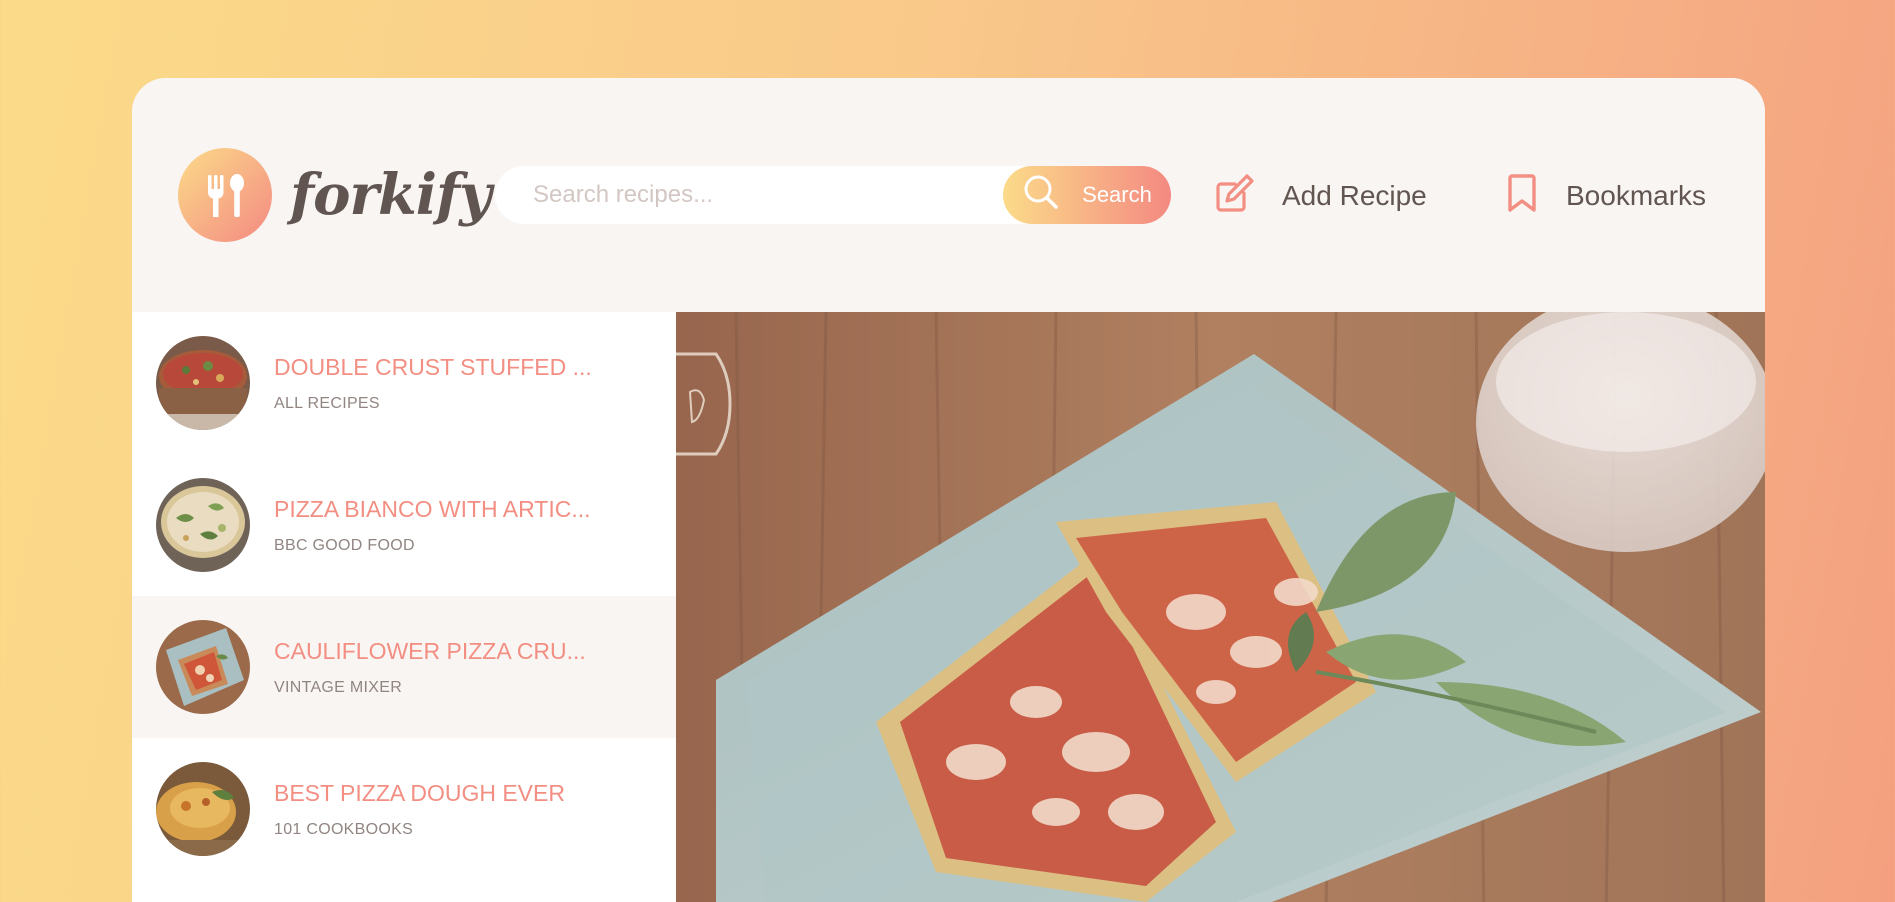 The height and width of the screenshot is (902, 1895). Describe the element at coordinates (225, 195) in the screenshot. I see `fork-spoon-icon` at that location.